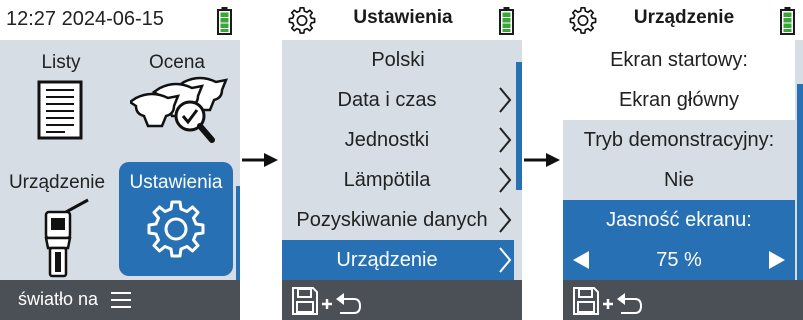 Image resolution: width=803 pixels, height=320 pixels. I want to click on setting-label-brightness: Jasność ekranu:, so click(679, 220).